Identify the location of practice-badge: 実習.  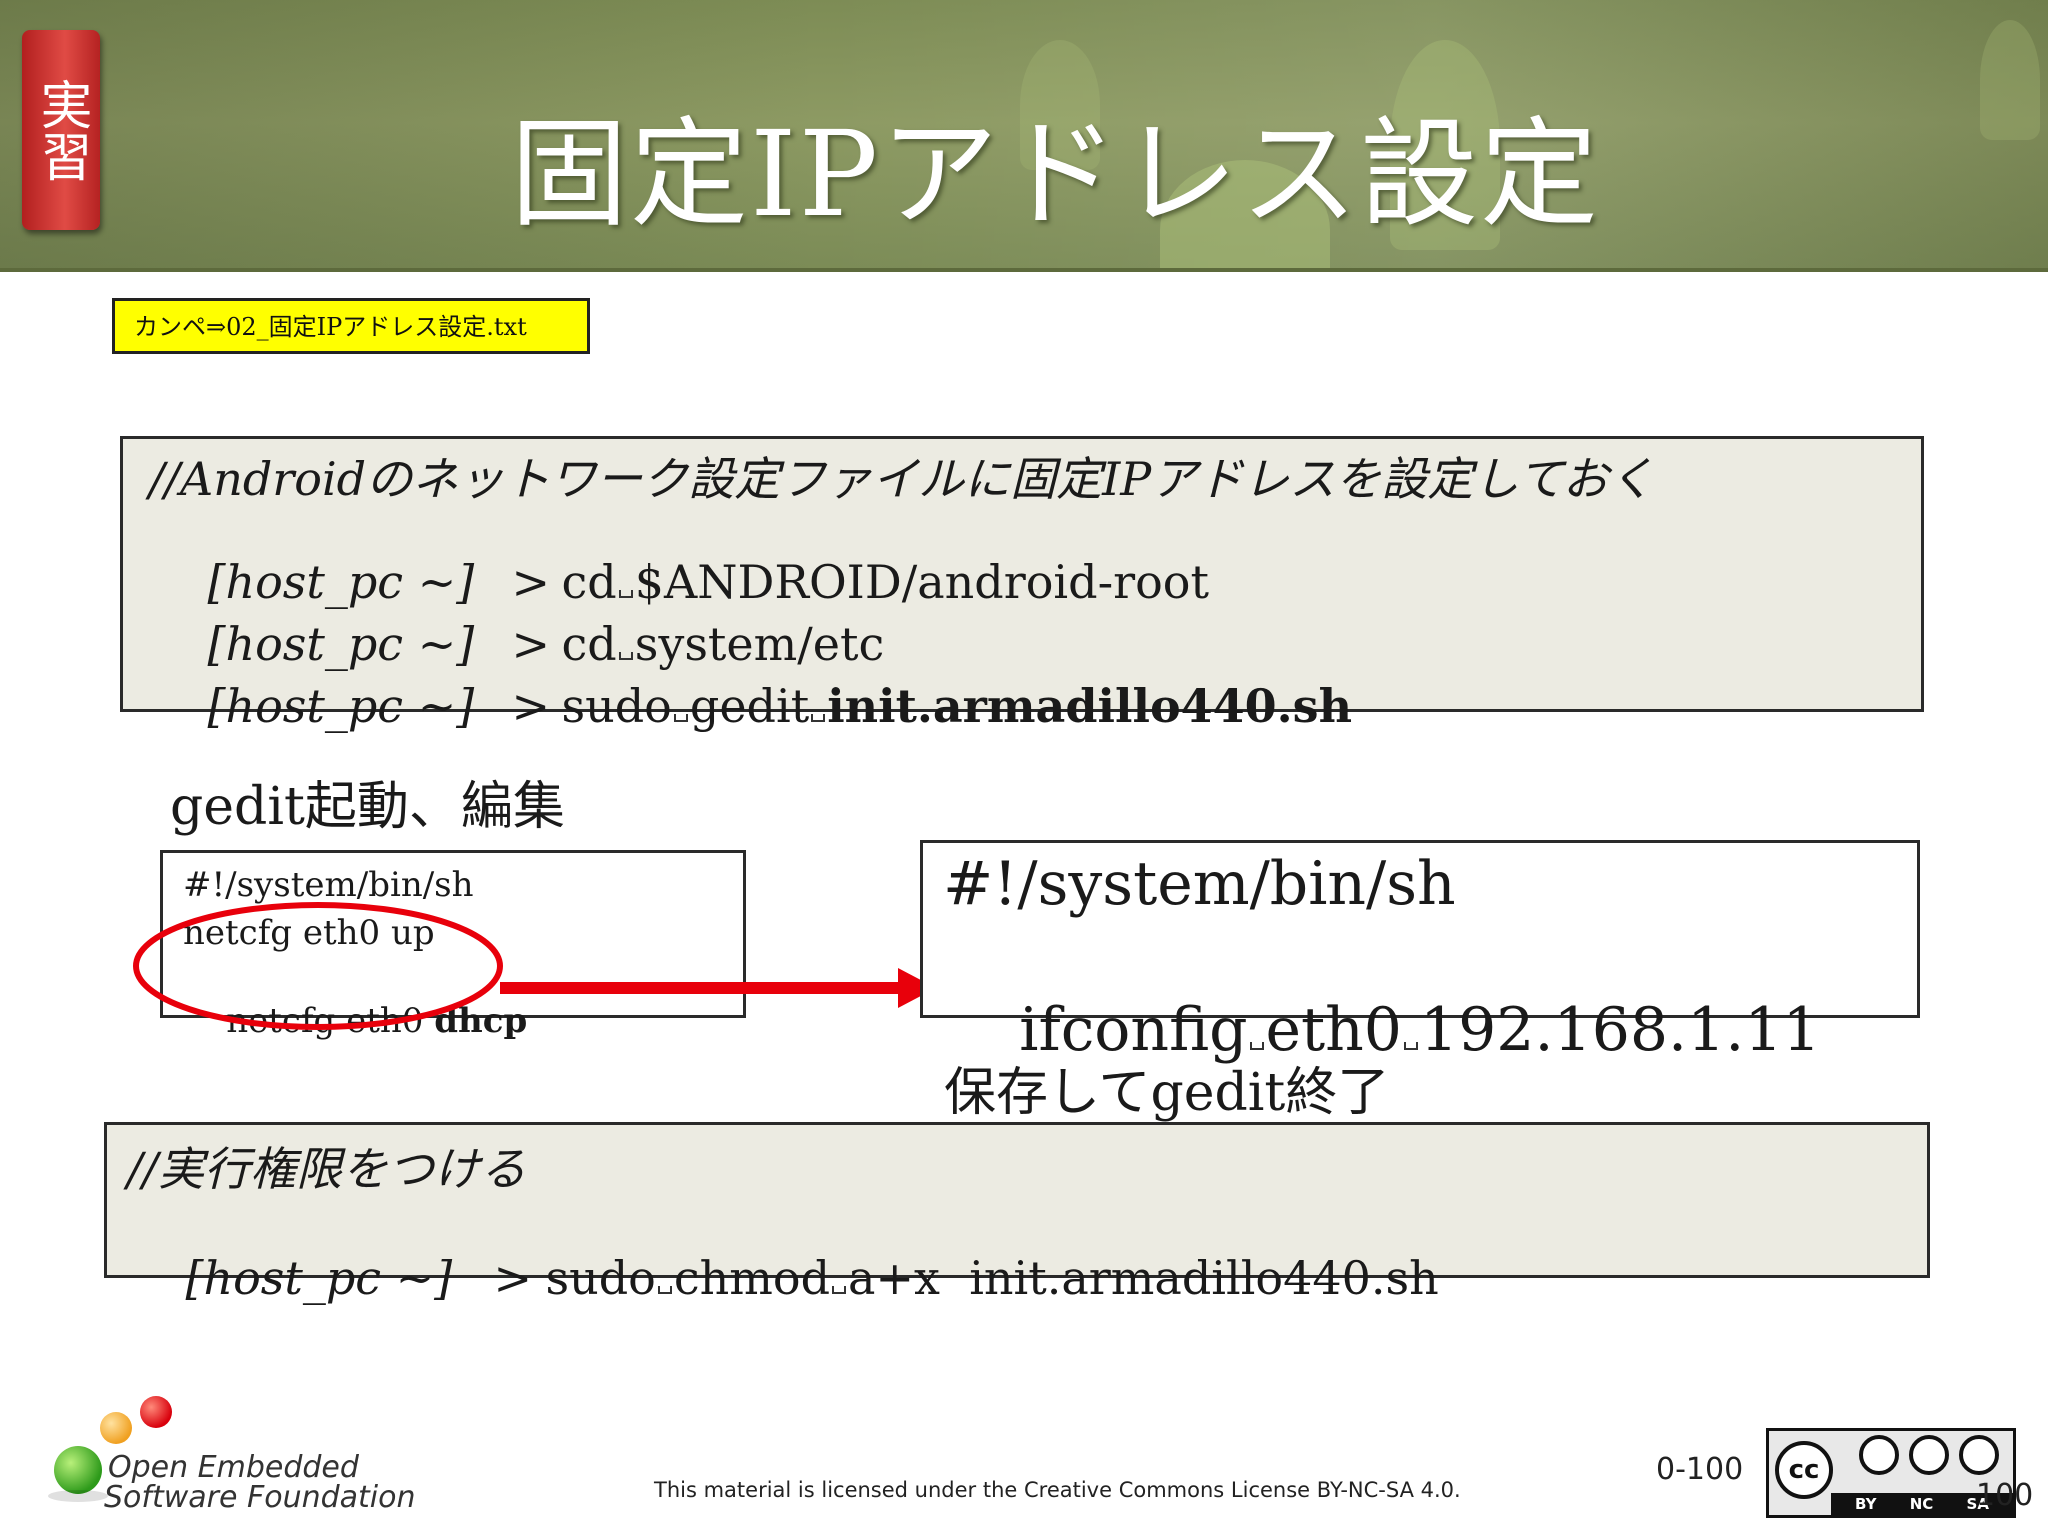
(61, 130).